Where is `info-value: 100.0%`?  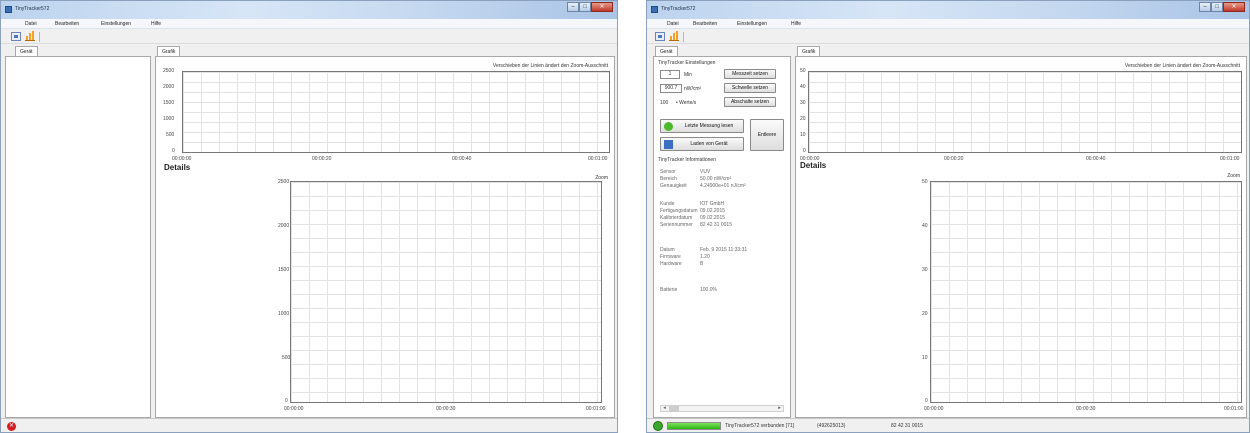 info-value: 100.0% is located at coordinates (708, 290).